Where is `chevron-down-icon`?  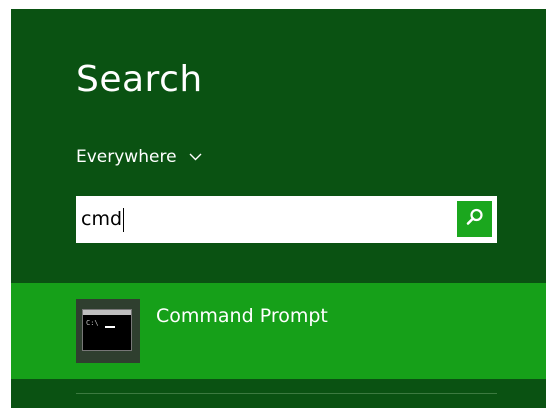 chevron-down-icon is located at coordinates (195, 156).